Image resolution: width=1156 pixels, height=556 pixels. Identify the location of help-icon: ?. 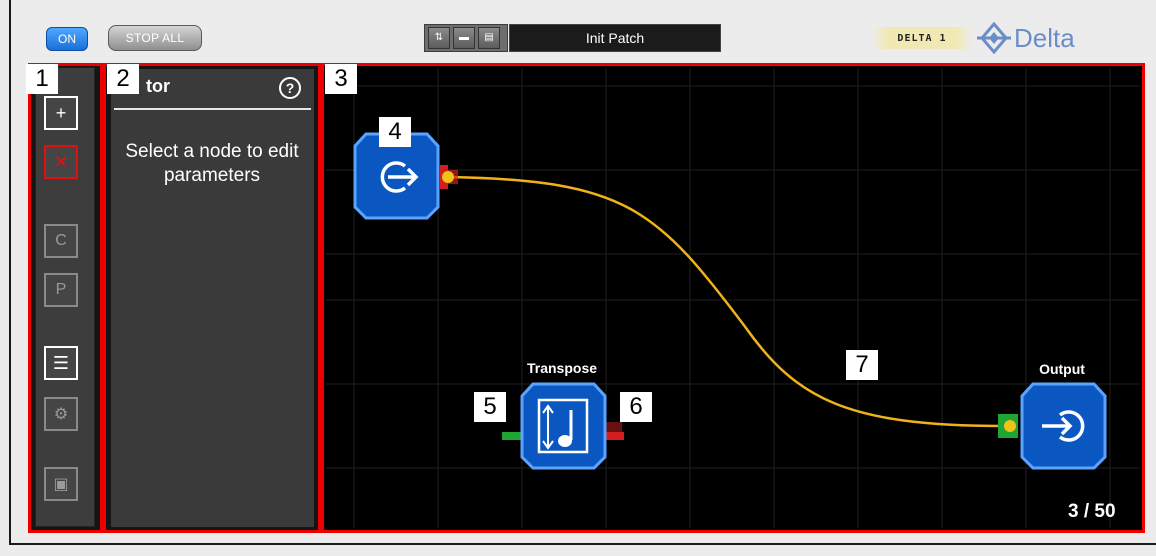
(290, 88).